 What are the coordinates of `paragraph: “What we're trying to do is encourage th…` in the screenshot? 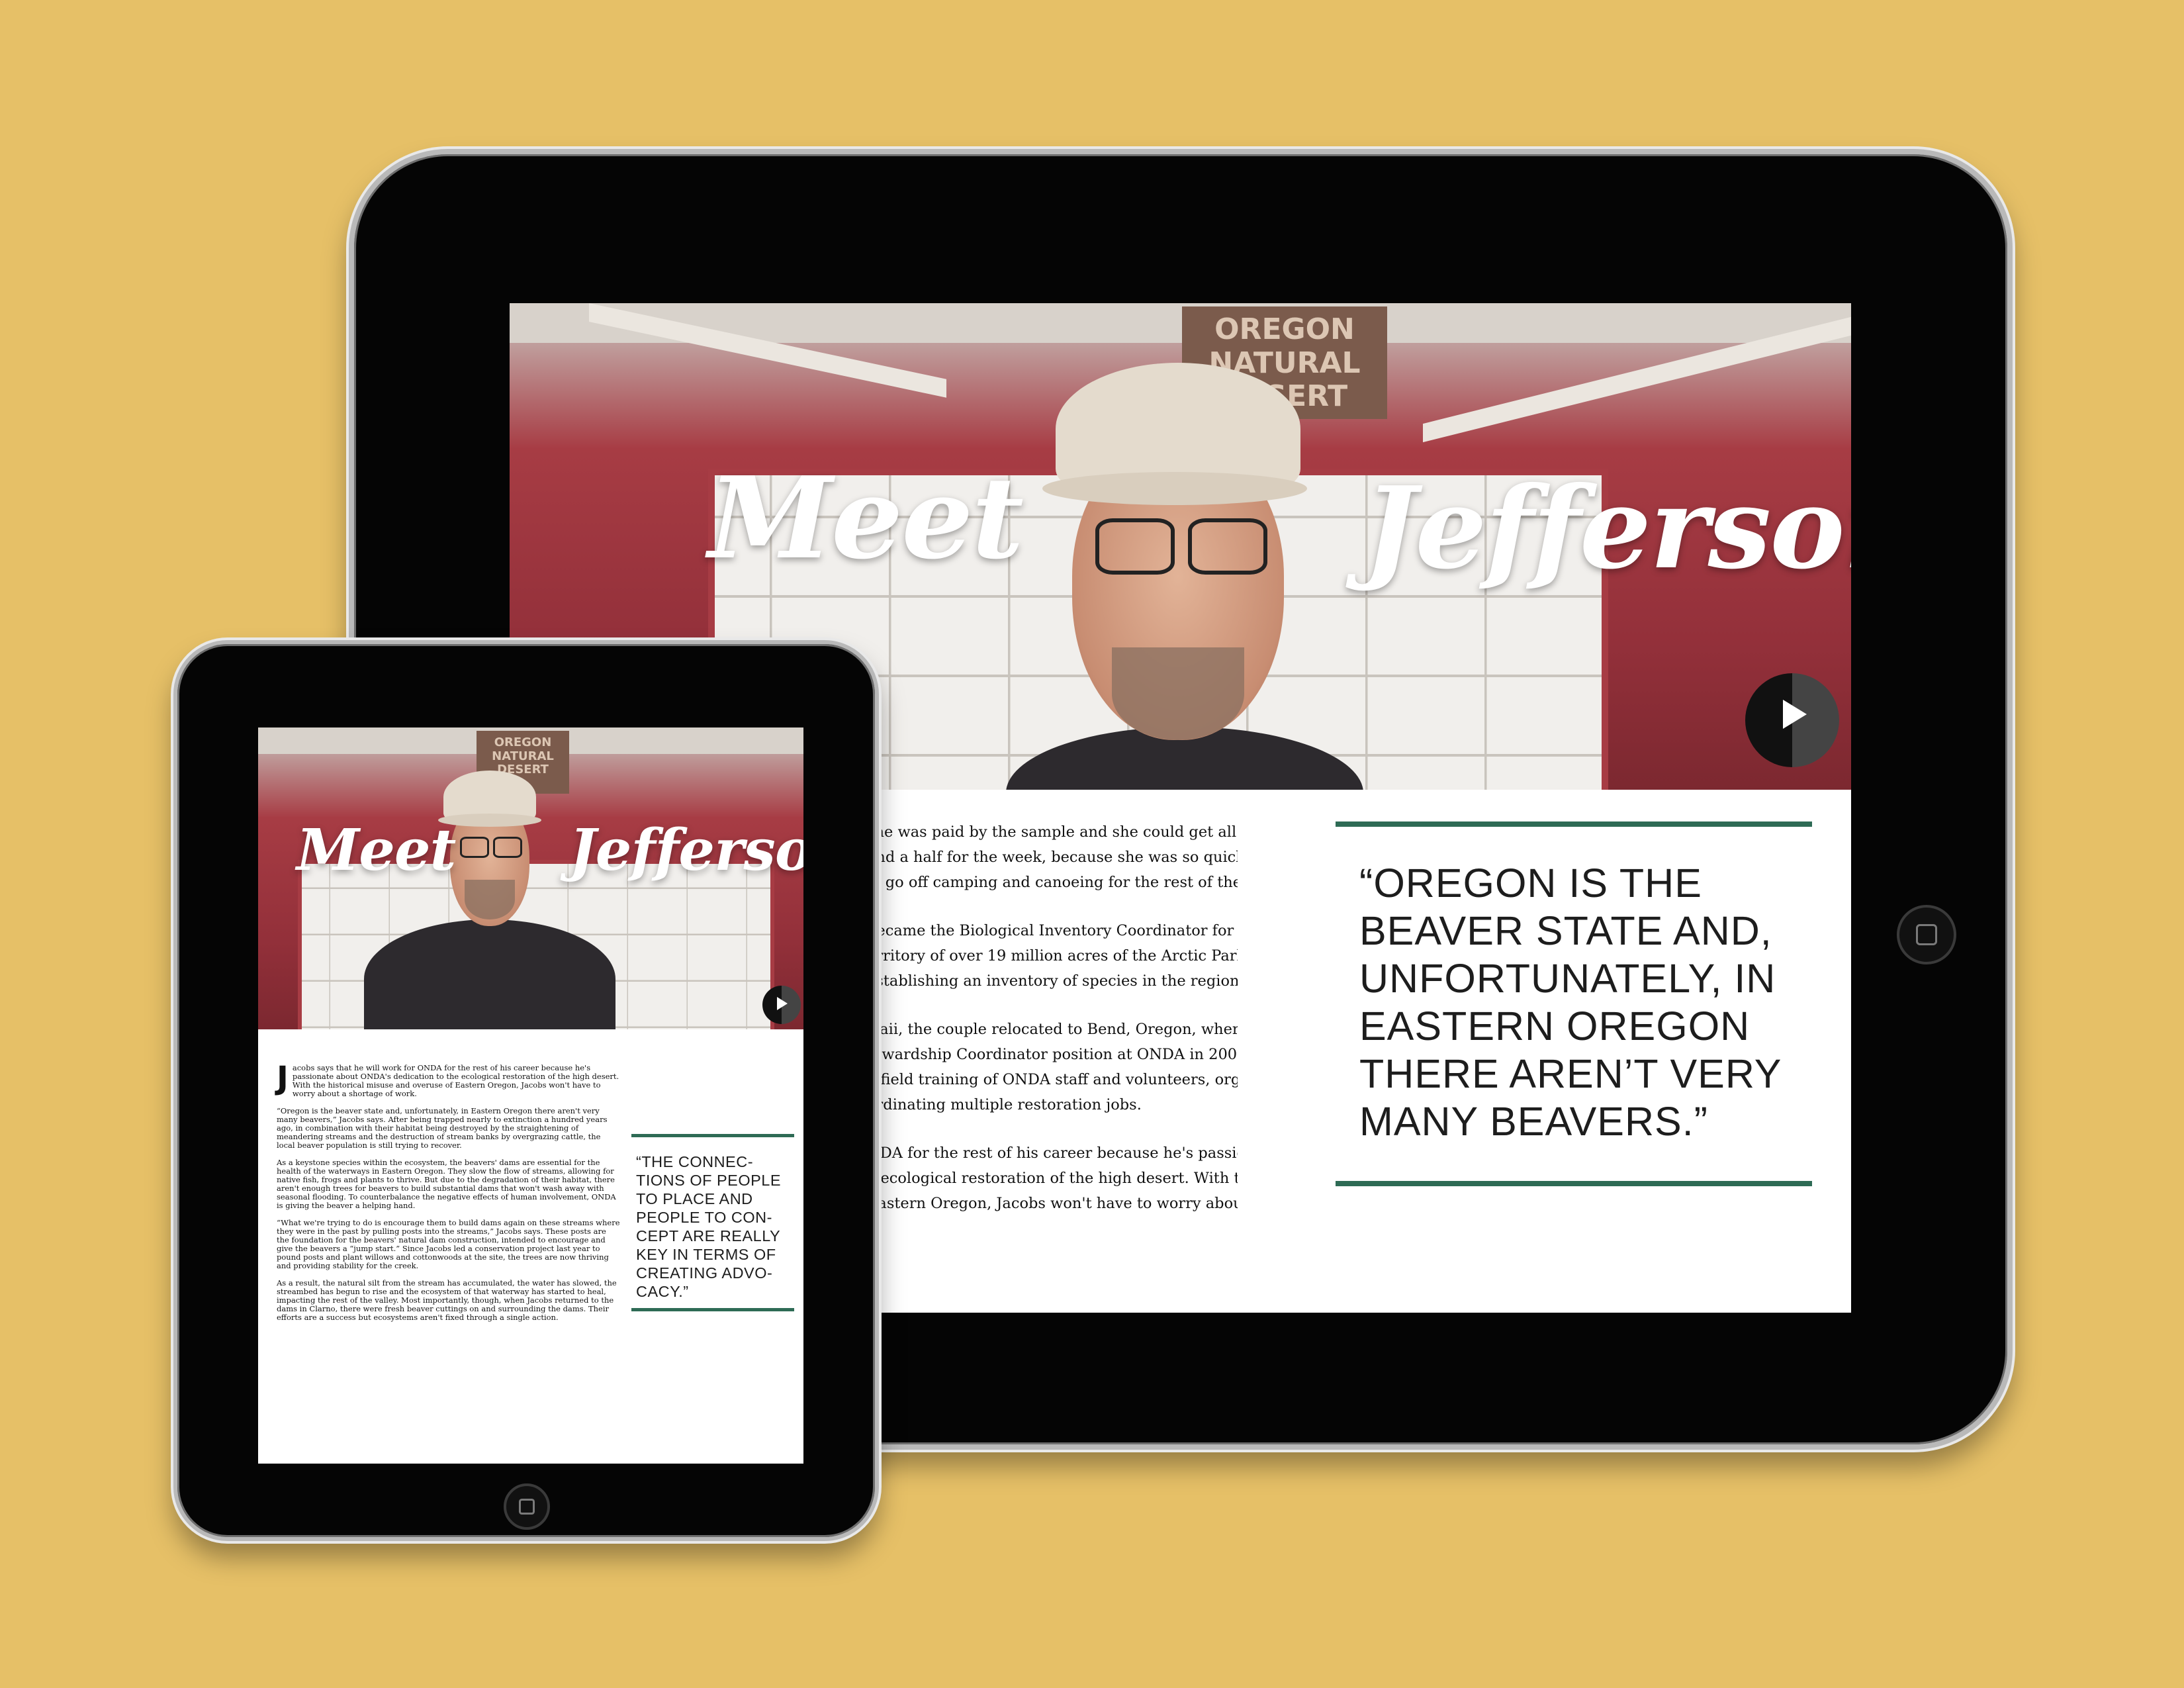 It's located at (449, 1244).